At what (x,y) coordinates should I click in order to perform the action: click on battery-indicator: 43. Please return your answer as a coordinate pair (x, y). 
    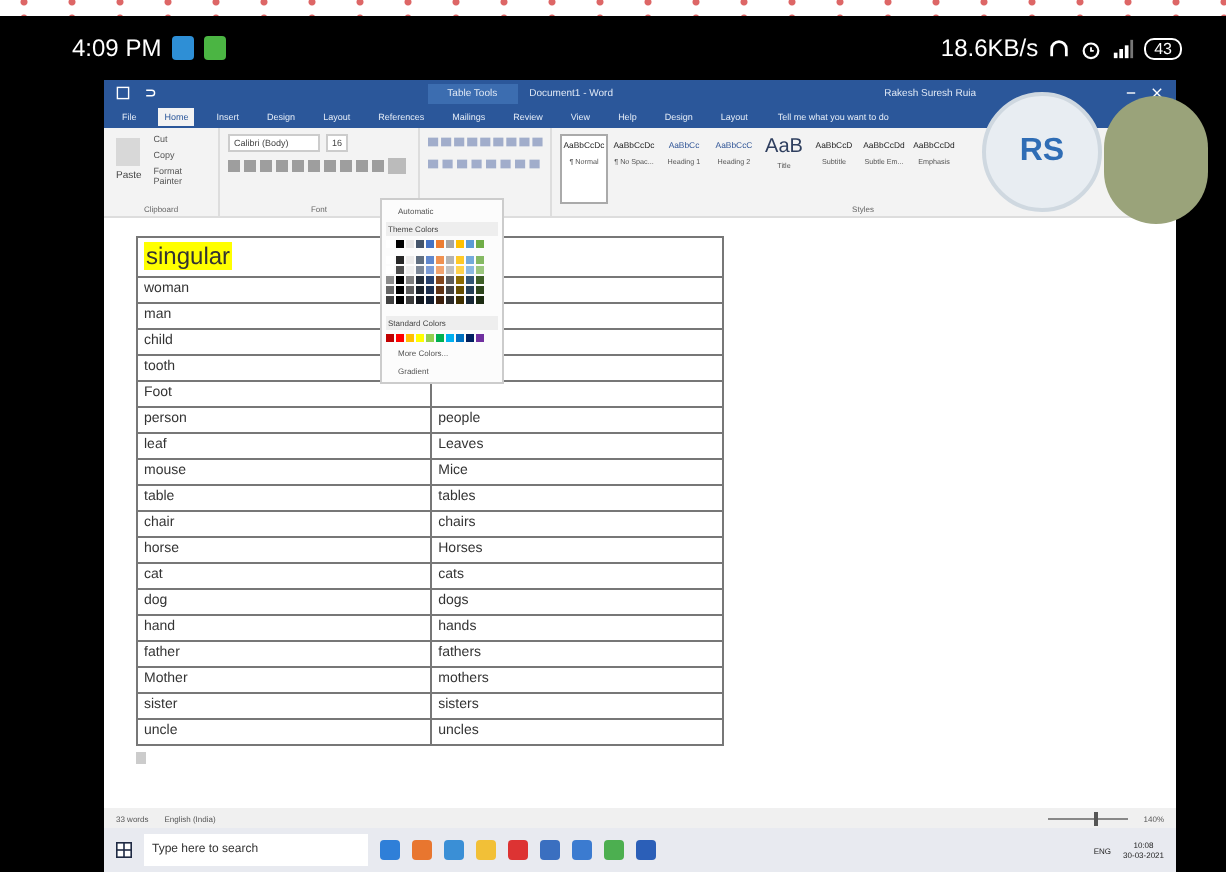
    Looking at the image, I should click on (1163, 48).